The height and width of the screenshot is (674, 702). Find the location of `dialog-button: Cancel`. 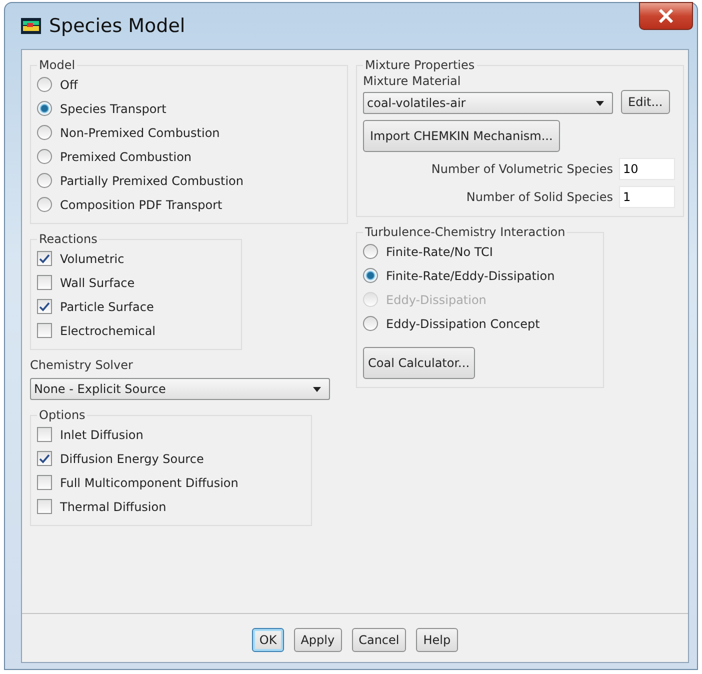

dialog-button: Cancel is located at coordinates (379, 640).